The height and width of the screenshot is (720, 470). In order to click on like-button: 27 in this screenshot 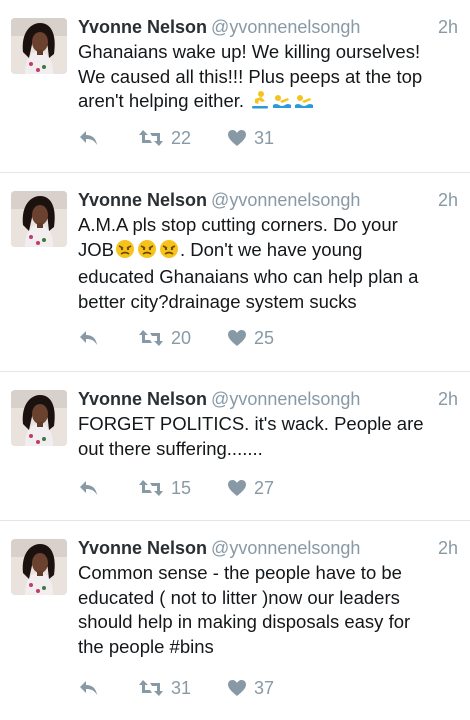, I will do `click(250, 488)`.